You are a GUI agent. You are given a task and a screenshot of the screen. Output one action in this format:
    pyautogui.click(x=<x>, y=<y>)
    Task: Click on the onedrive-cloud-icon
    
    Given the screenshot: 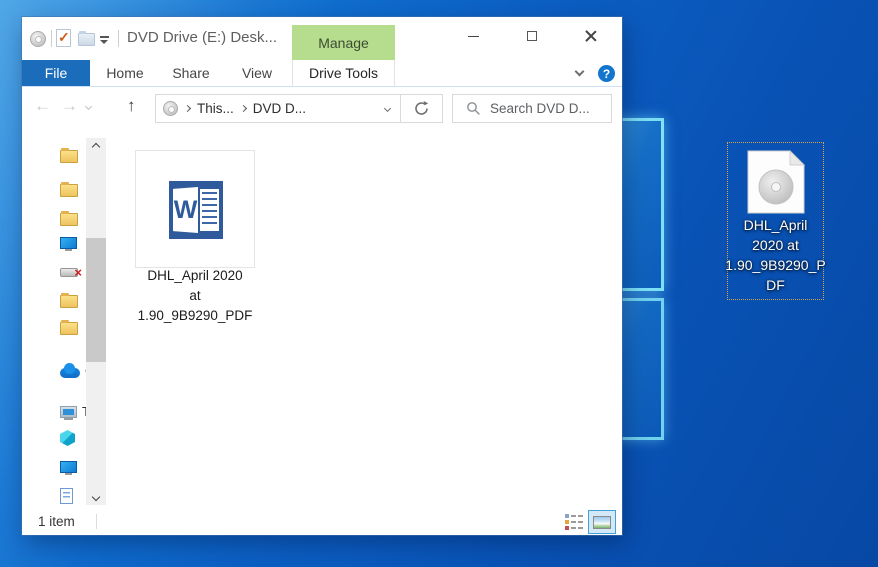 What is the action you would take?
    pyautogui.click(x=70, y=370)
    